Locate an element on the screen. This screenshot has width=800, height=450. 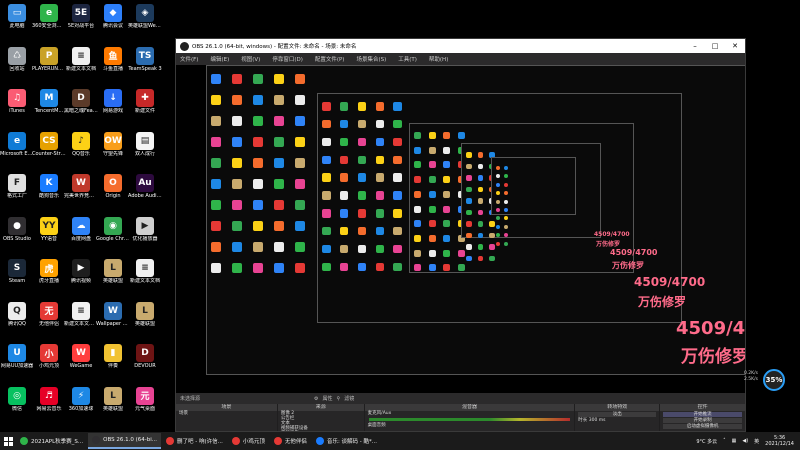
filter-icon: ⚲ is located at coordinates (339, 399).